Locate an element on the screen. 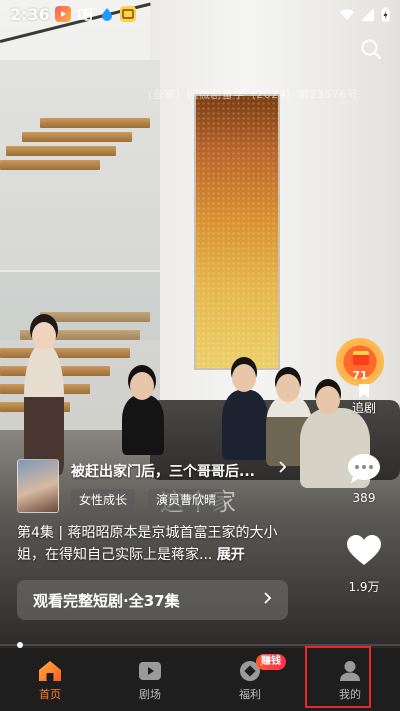  like-button: 1.9万 is located at coordinates (364, 564).